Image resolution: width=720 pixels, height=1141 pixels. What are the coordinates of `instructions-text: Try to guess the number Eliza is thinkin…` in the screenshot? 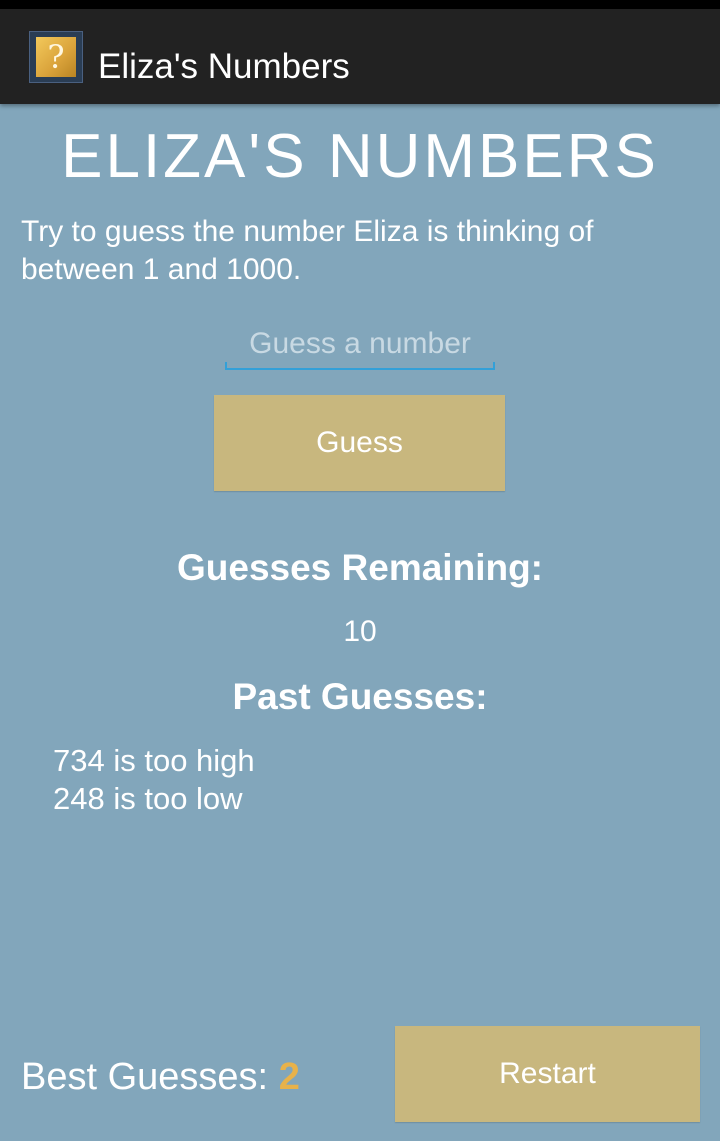 It's located at (307, 250).